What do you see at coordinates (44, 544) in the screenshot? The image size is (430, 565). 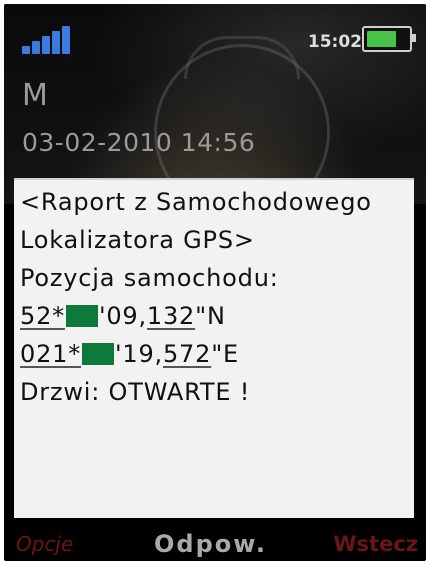 I see `options-softkey: Opcje` at bounding box center [44, 544].